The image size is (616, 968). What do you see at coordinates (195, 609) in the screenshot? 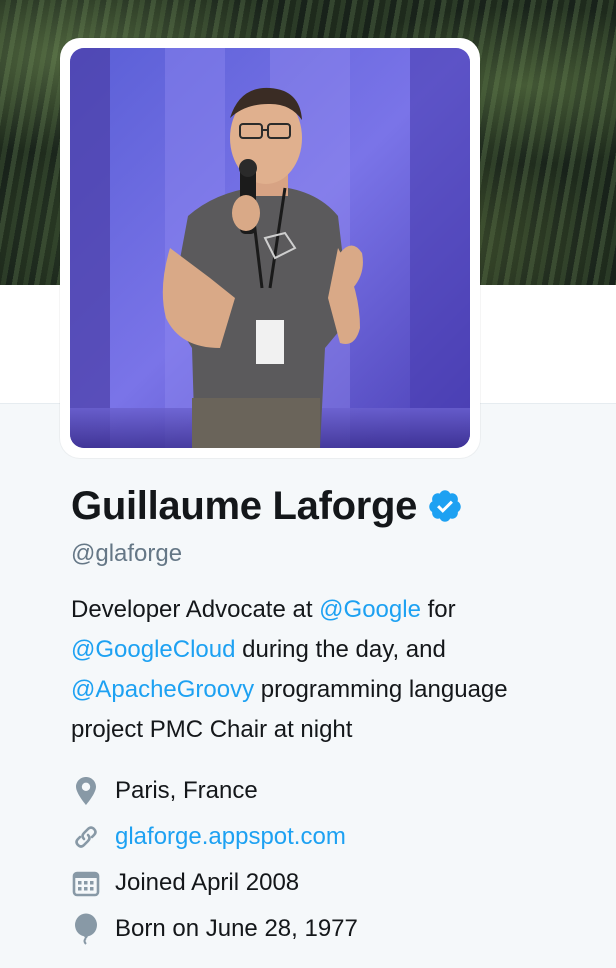
I see `bio-text: Developer Advocate at` at bounding box center [195, 609].